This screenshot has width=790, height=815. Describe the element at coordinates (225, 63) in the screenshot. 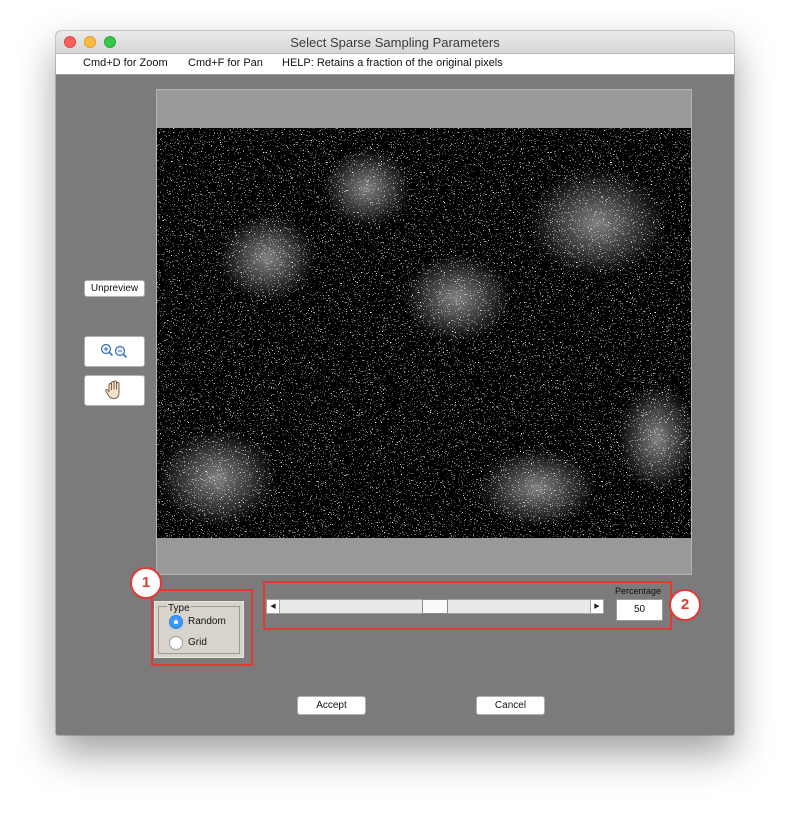

I see `menu-pan-hint: Cmd+F for Pan` at that location.